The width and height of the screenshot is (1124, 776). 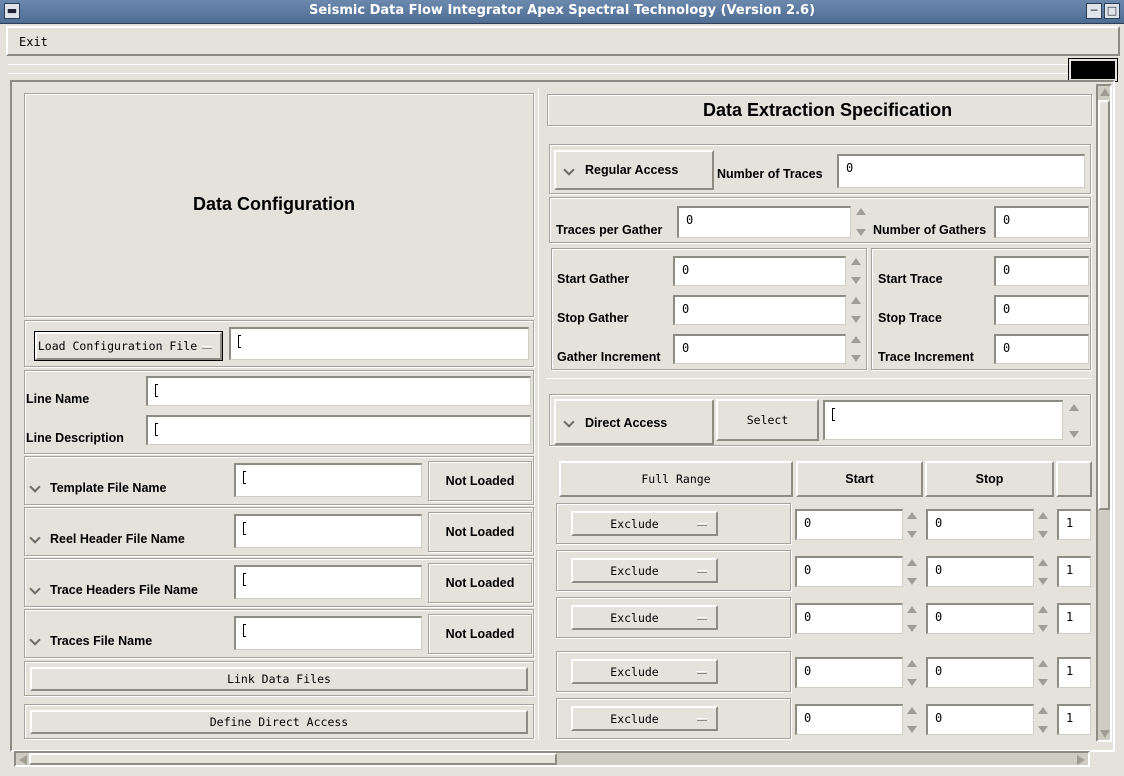 I want to click on define-direct-access-button: Define Direct Access, so click(x=279, y=722).